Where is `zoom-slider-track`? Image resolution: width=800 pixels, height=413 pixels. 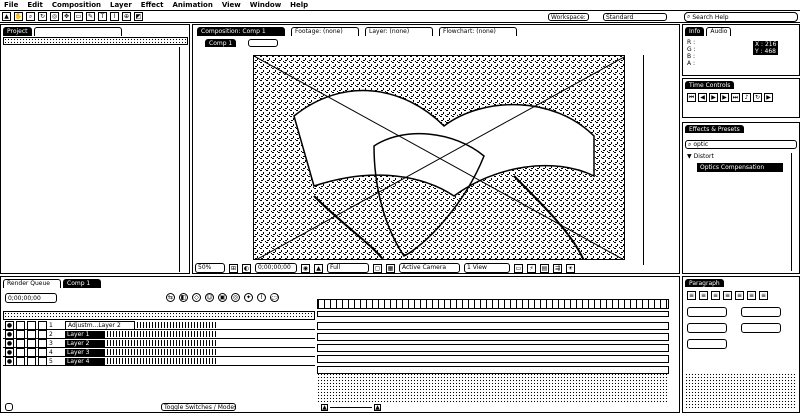
zoom-slider-track is located at coordinates (351, 407).